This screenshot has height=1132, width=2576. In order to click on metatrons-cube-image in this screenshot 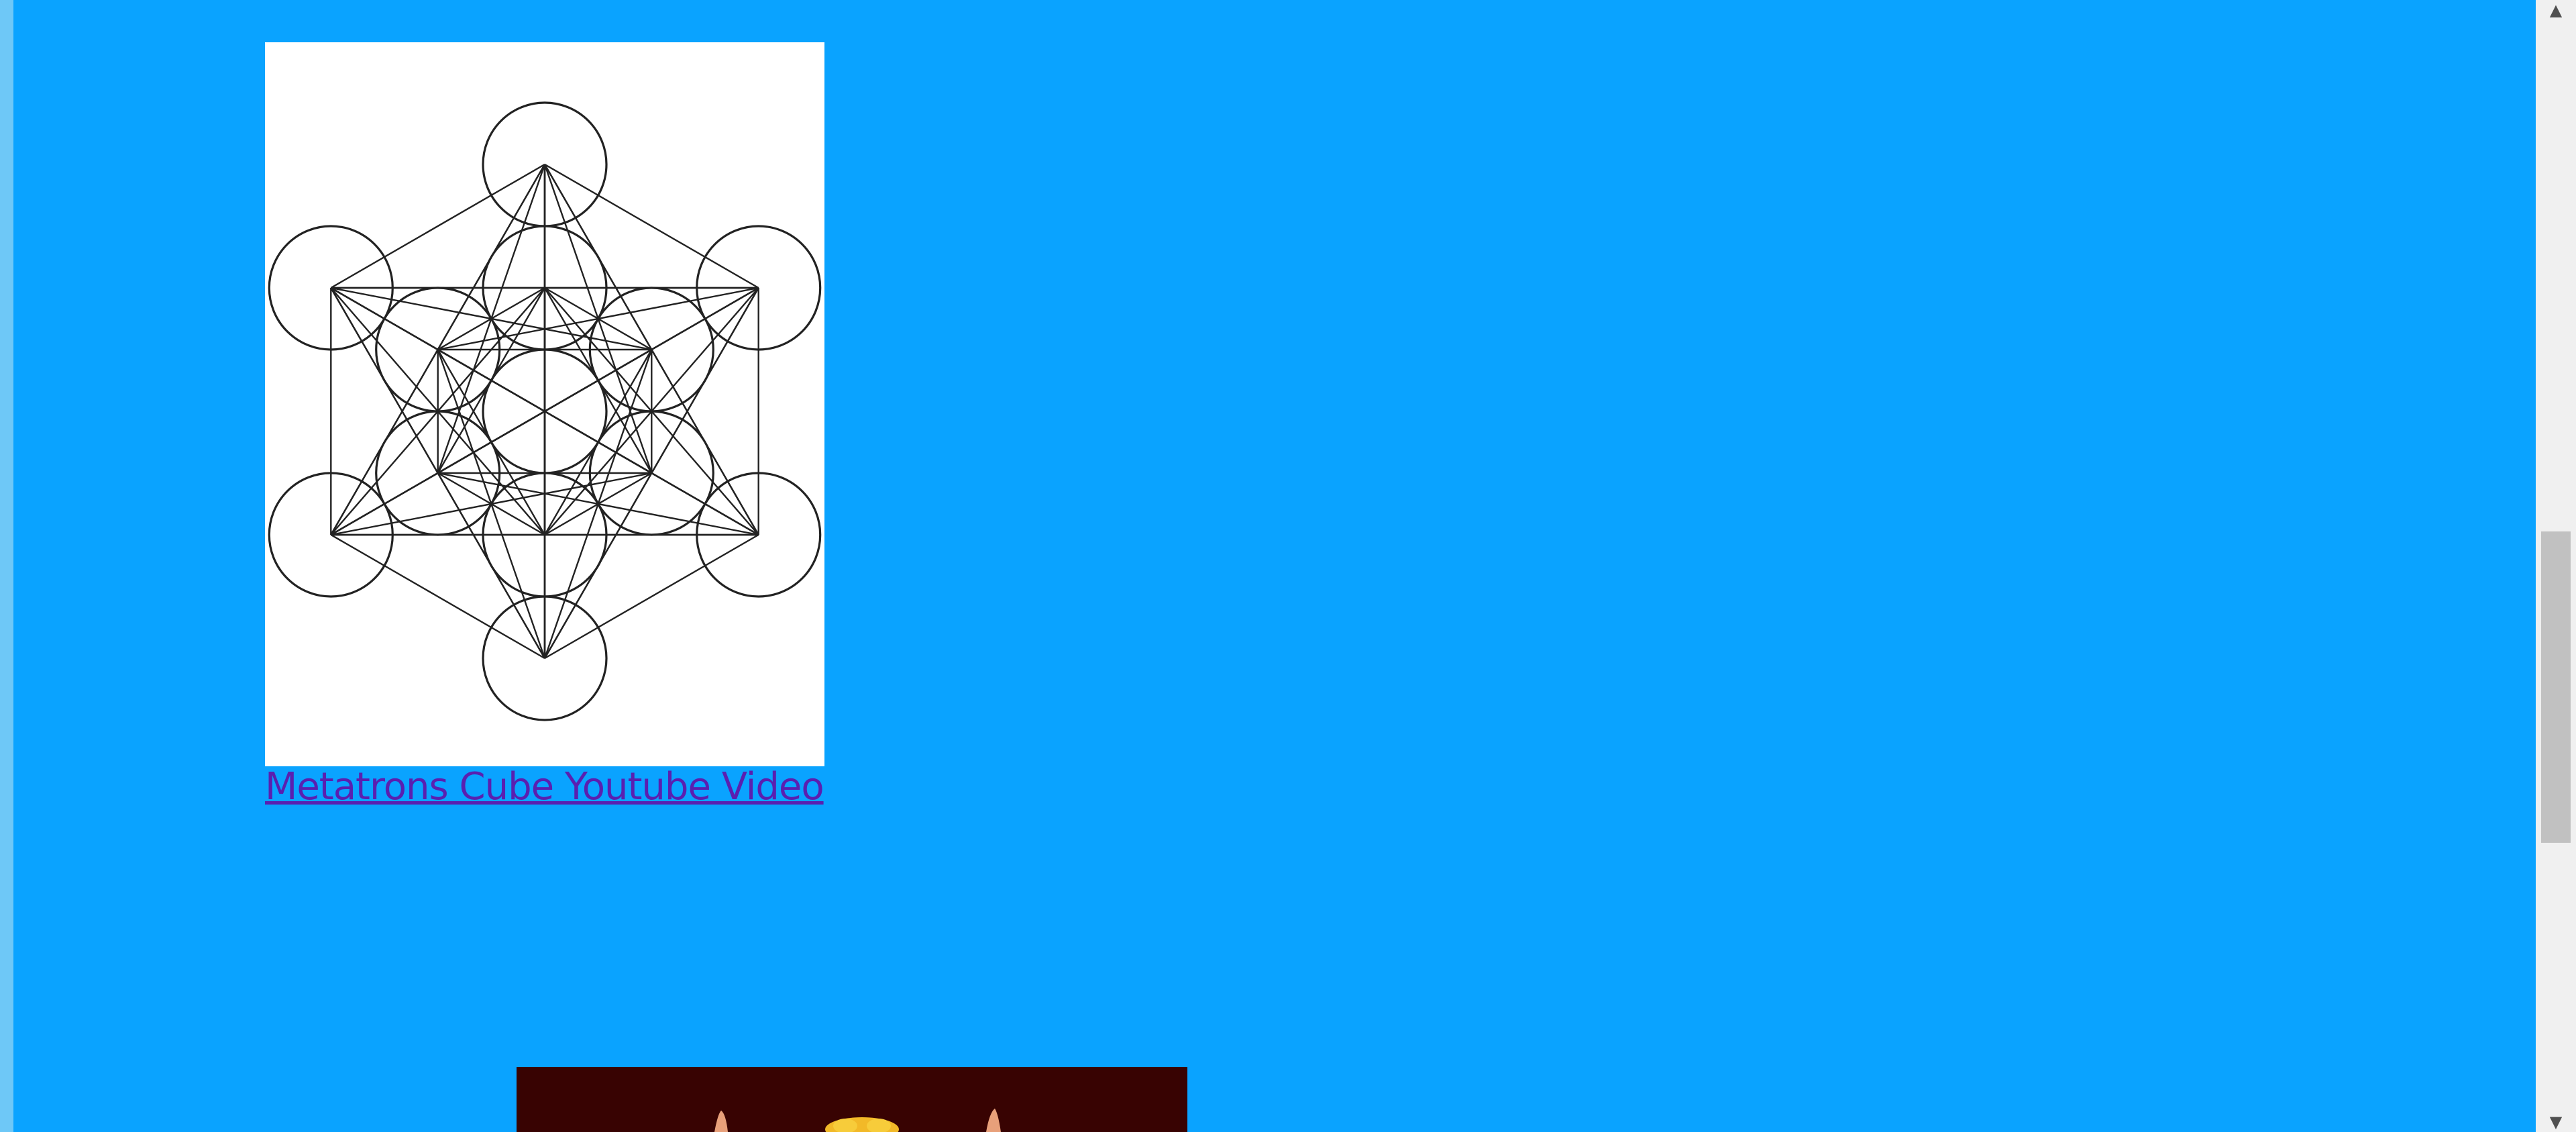, I will do `click(544, 404)`.